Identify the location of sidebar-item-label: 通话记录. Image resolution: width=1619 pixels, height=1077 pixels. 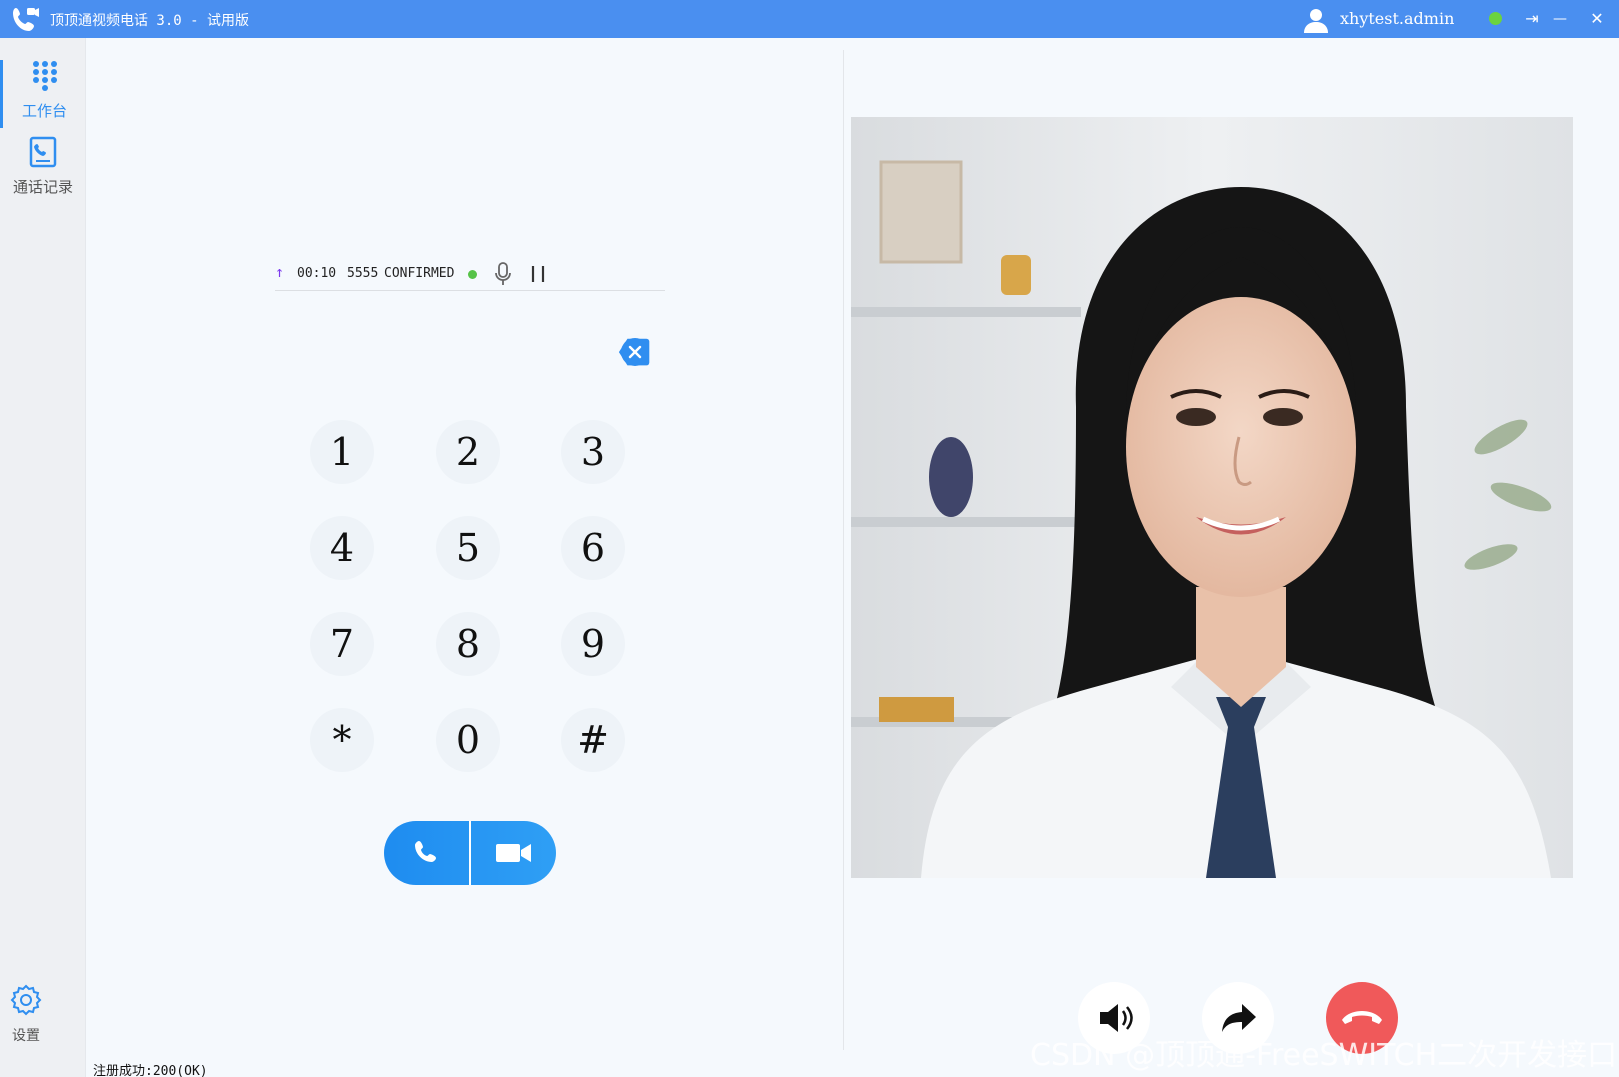
(42, 187).